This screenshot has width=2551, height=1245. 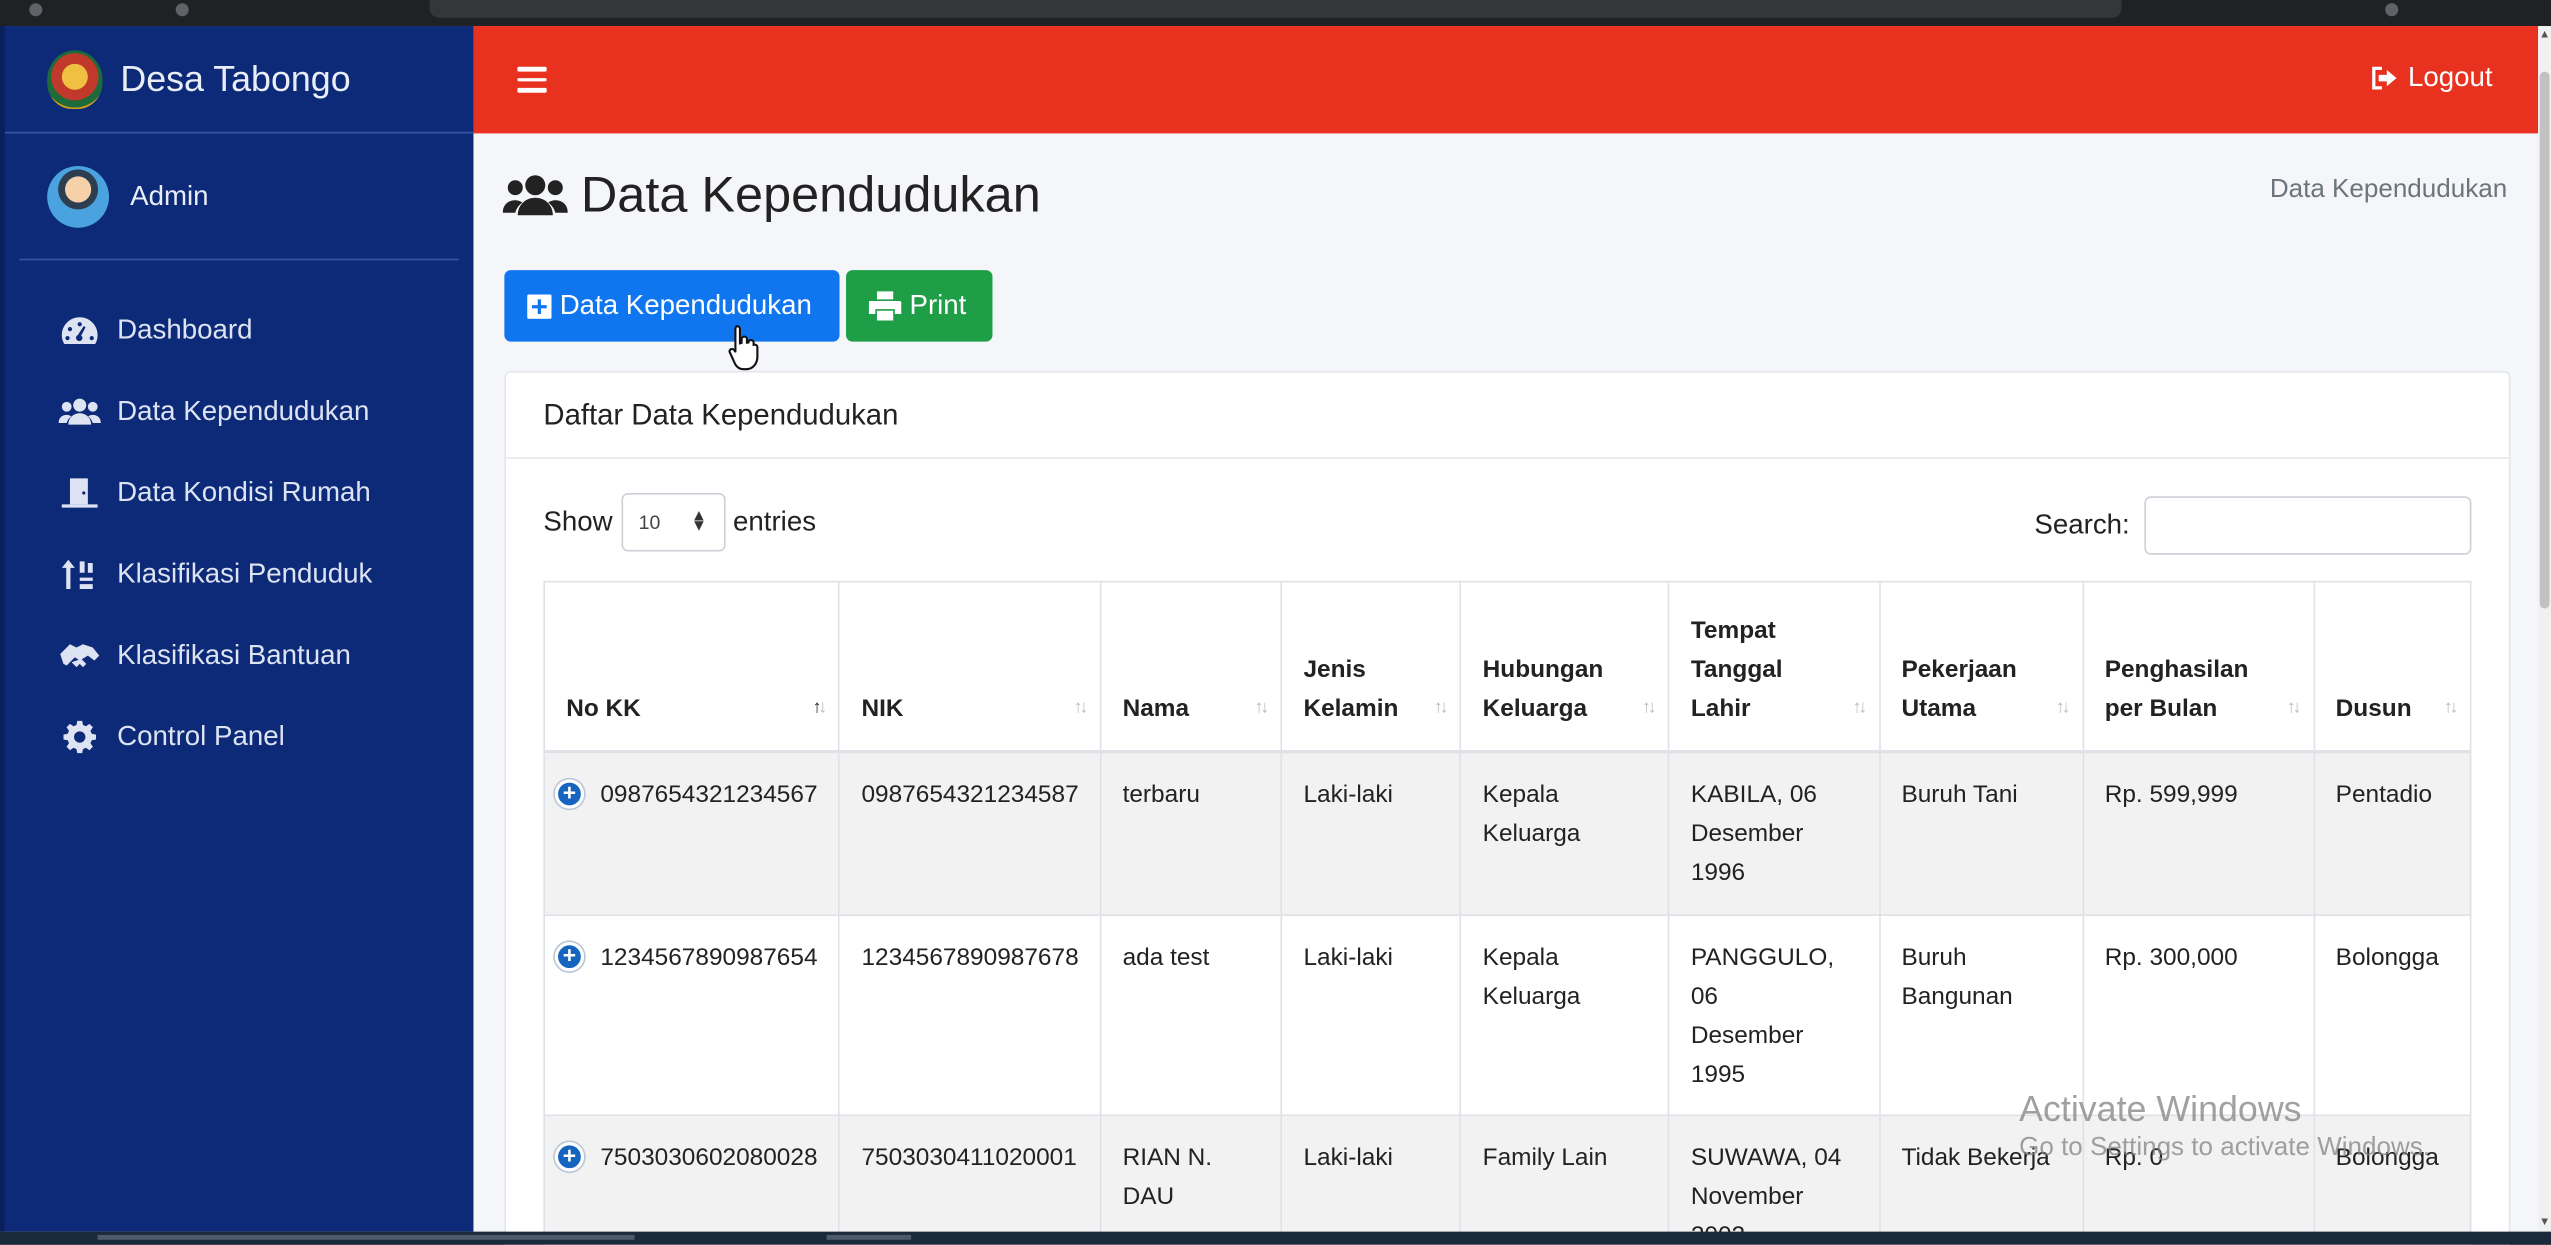 I want to click on cell-text: Pentadio, so click(x=2384, y=794).